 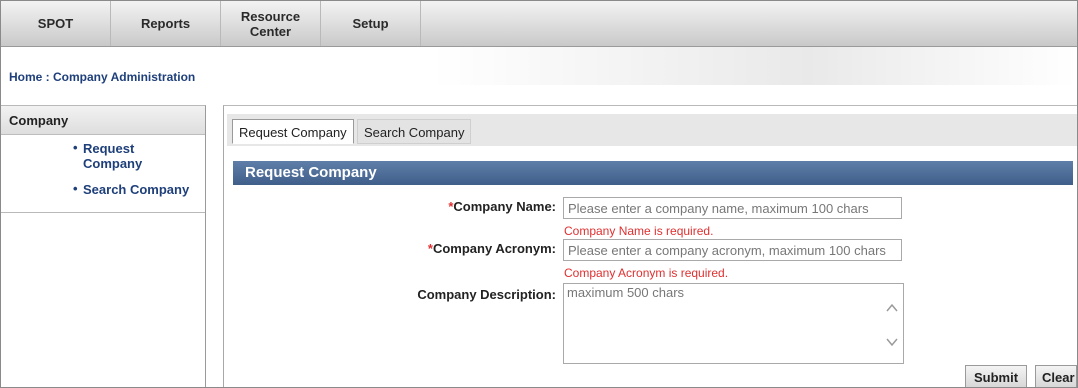 I want to click on company-name-label: *Company Name:, so click(x=468, y=206).